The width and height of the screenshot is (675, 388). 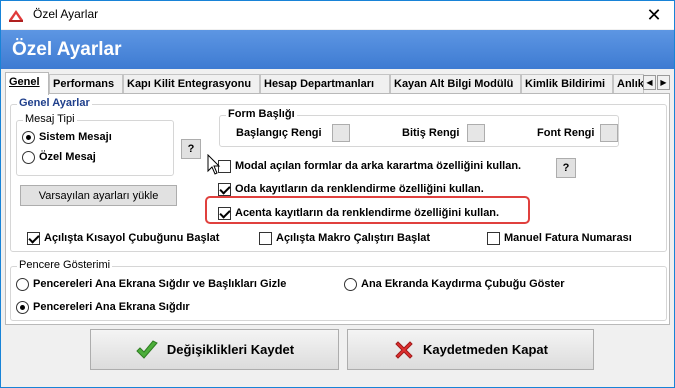 I want to click on font-color-swatch, so click(x=609, y=133).